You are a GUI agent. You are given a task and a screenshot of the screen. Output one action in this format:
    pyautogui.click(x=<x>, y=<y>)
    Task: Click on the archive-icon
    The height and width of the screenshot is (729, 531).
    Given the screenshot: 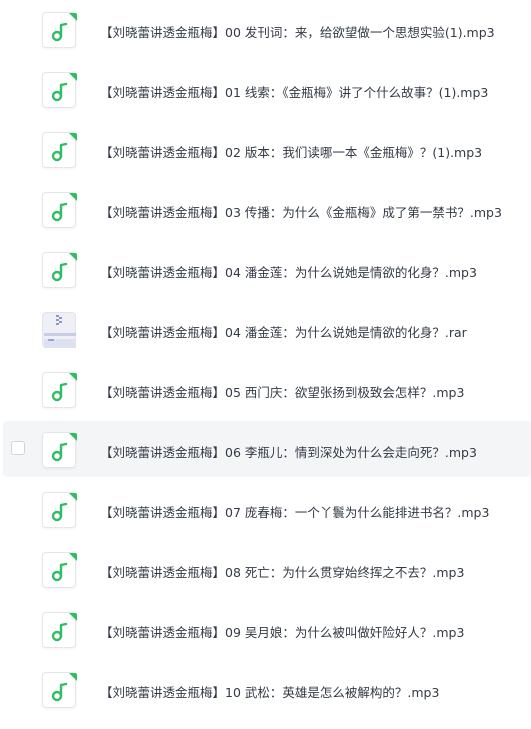 What is the action you would take?
    pyautogui.click(x=59, y=330)
    